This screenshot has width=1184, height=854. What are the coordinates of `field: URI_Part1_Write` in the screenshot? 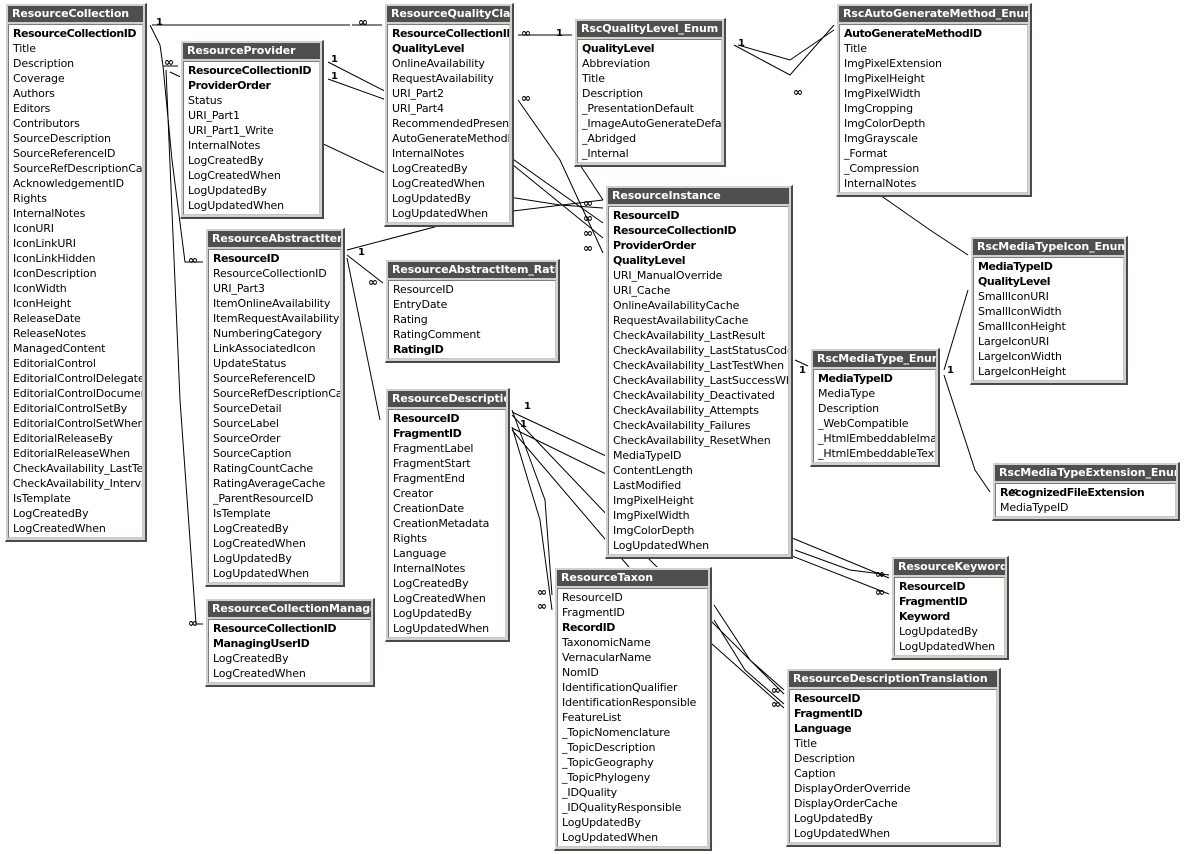 It's located at (231, 130).